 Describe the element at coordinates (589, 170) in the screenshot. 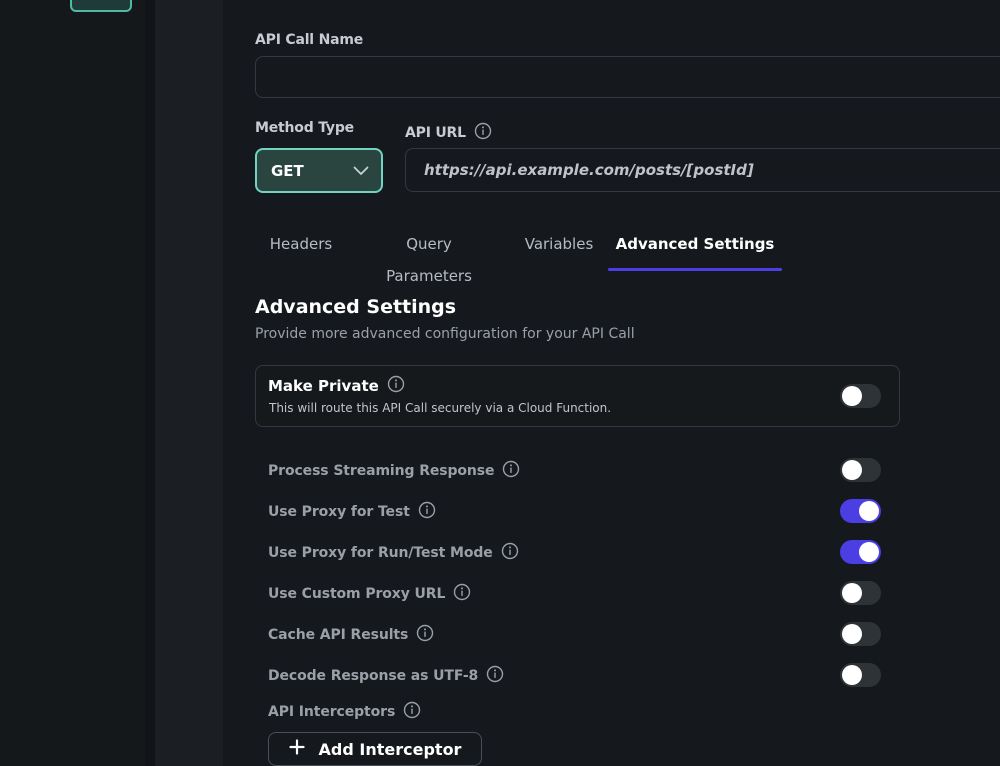

I see `api-url-value: https://api.example.com/posts/[postId]` at that location.